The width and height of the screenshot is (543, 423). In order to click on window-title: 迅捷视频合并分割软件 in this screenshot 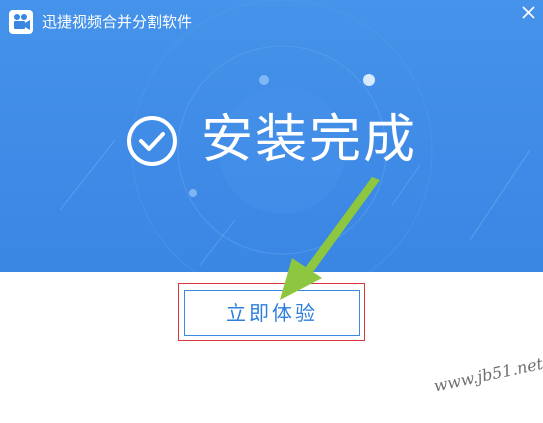, I will do `click(117, 22)`.